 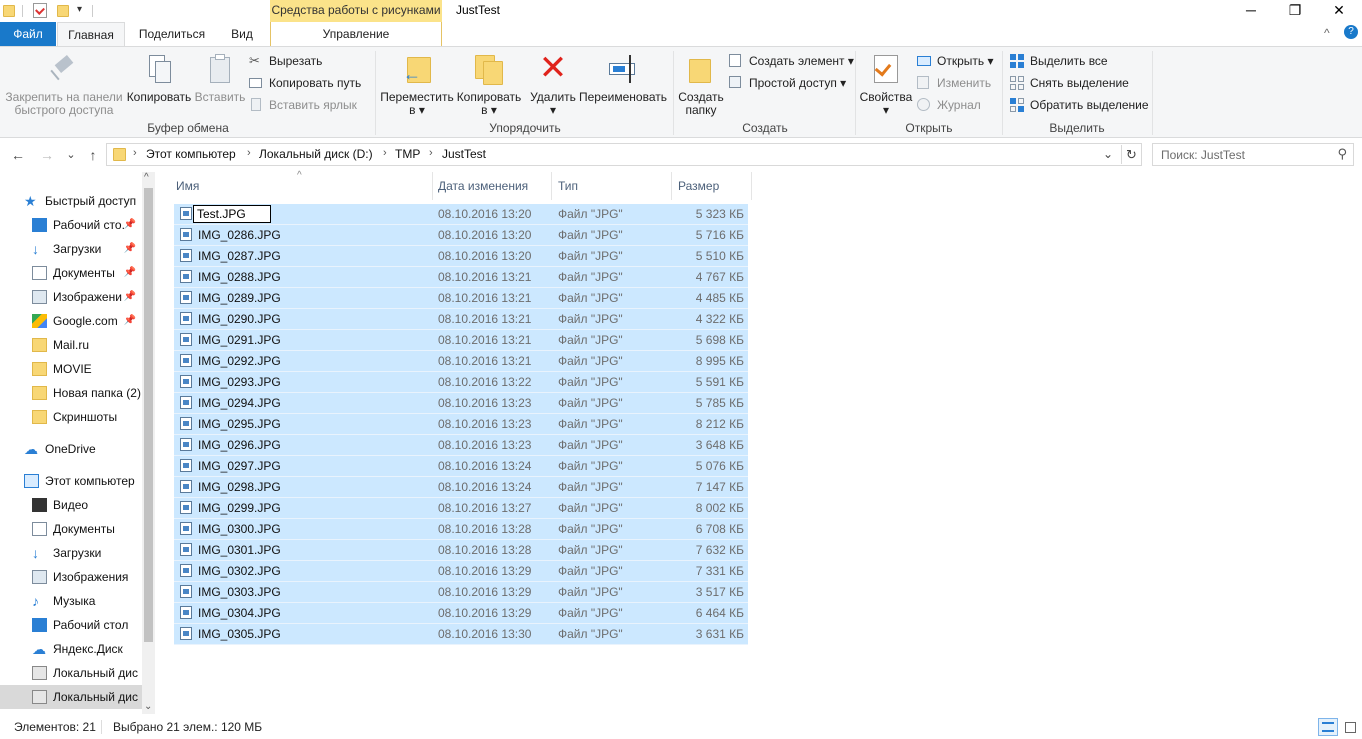 I want to click on forward-button: →, so click(x=47, y=155).